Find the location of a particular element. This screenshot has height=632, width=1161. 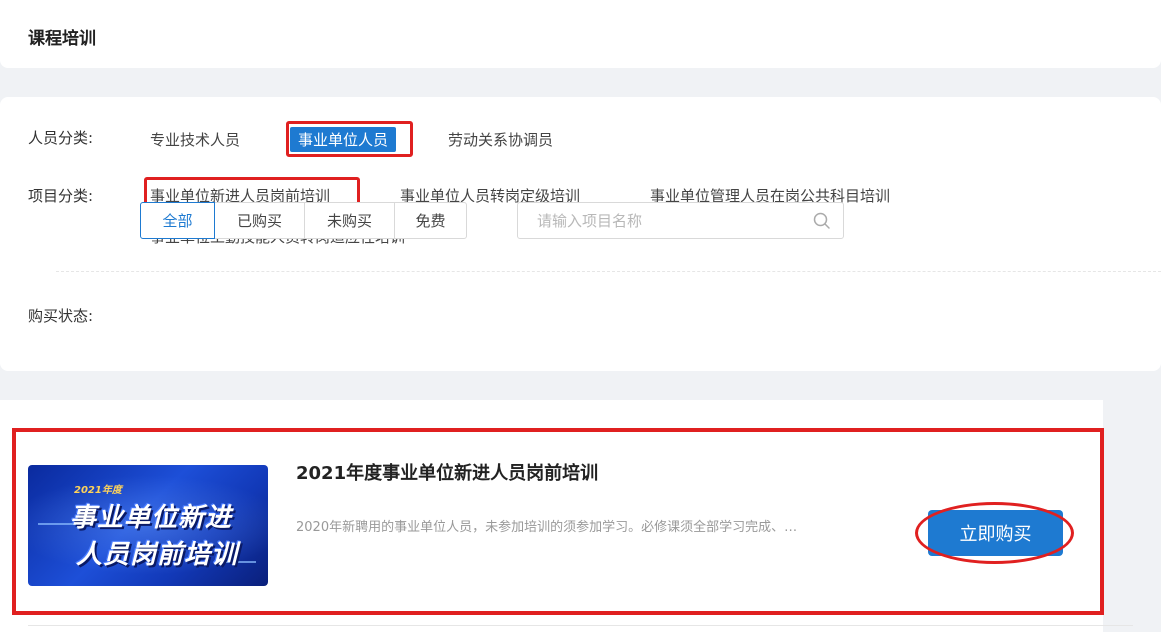

course-title: 2021年度事业单位新进人员岗前培训 is located at coordinates (447, 472).